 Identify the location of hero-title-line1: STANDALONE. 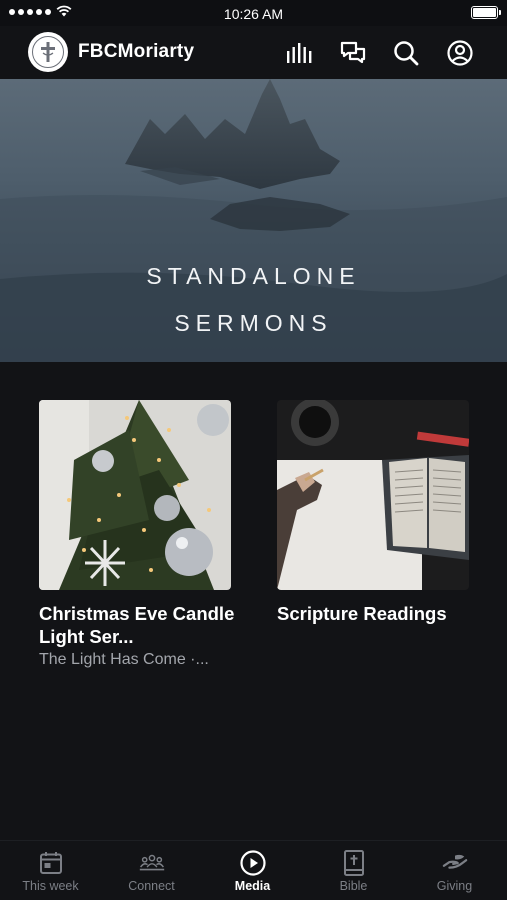
(253, 276).